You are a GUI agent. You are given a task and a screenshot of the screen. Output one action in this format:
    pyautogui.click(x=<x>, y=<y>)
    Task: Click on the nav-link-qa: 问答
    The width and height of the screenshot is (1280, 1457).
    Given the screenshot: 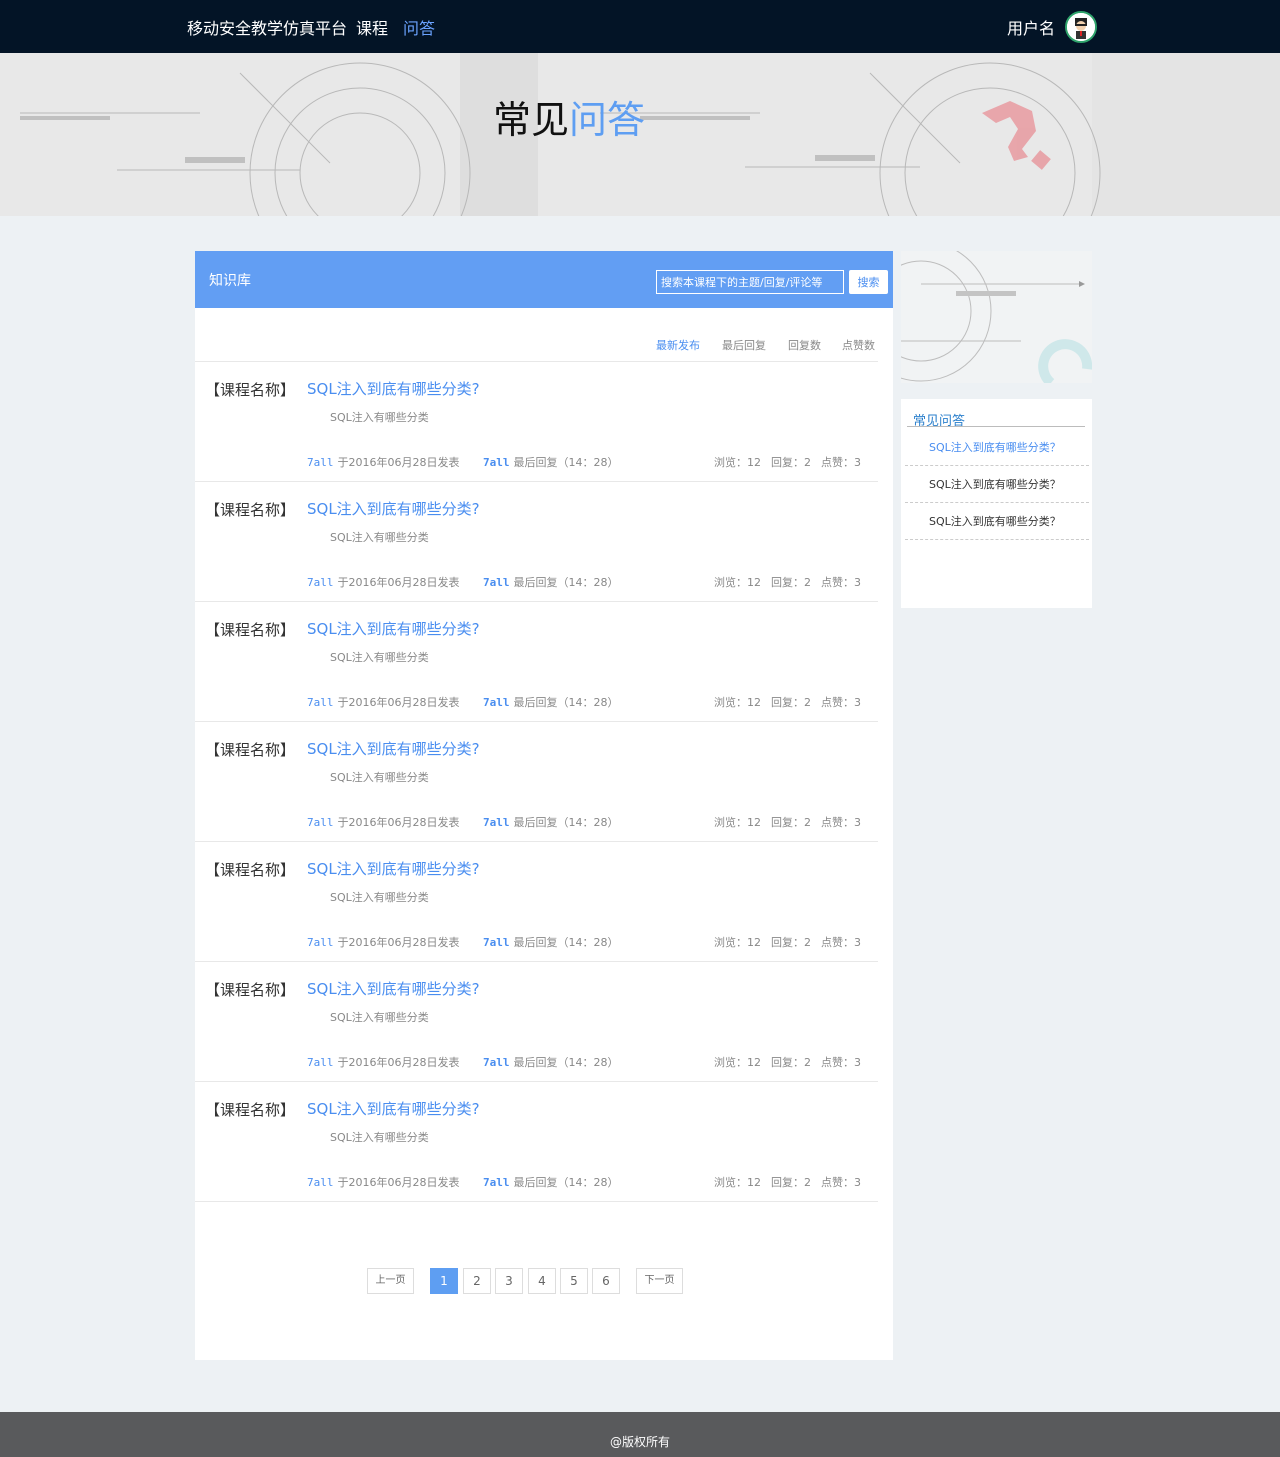 What is the action you would take?
    pyautogui.click(x=419, y=27)
    